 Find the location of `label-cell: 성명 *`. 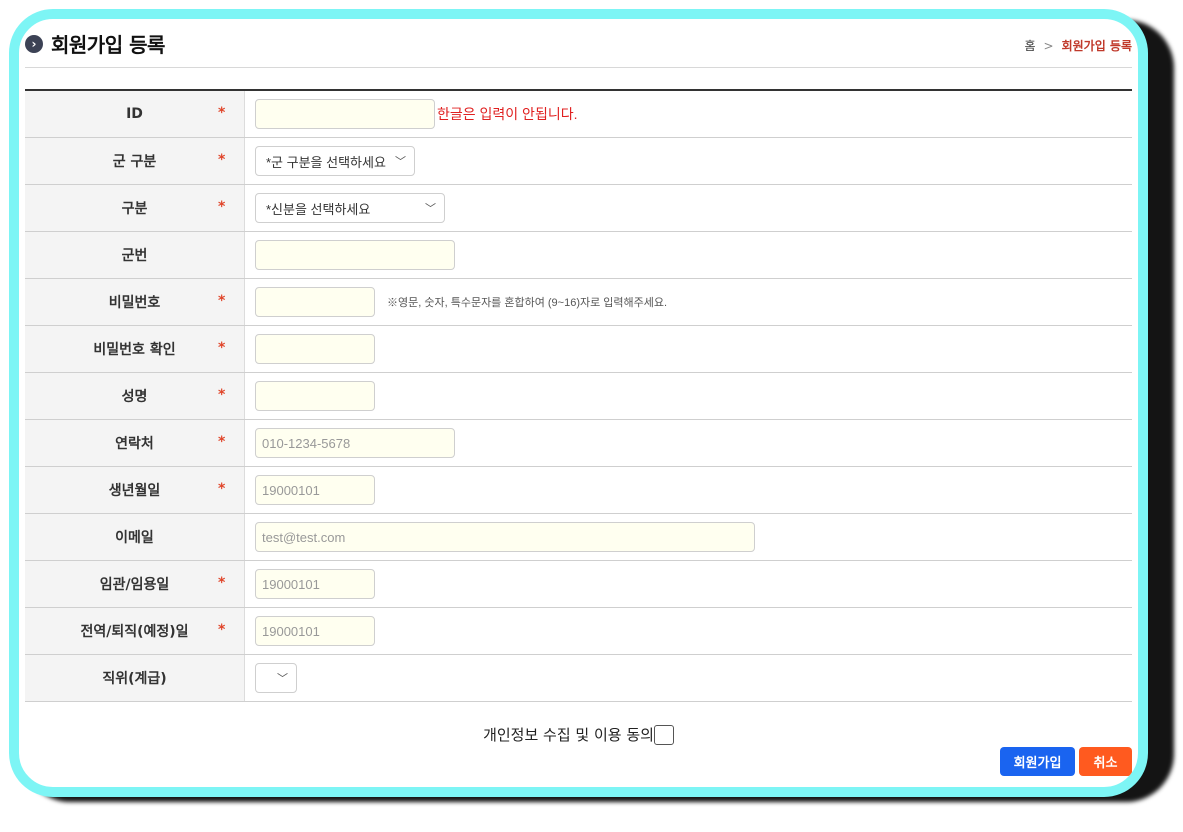

label-cell: 성명 * is located at coordinates (135, 396).